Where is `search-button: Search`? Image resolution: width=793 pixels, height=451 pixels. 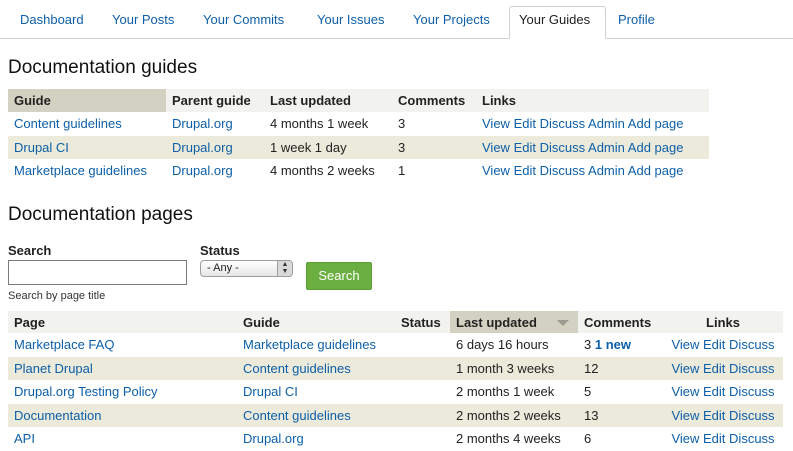
search-button: Search is located at coordinates (339, 276).